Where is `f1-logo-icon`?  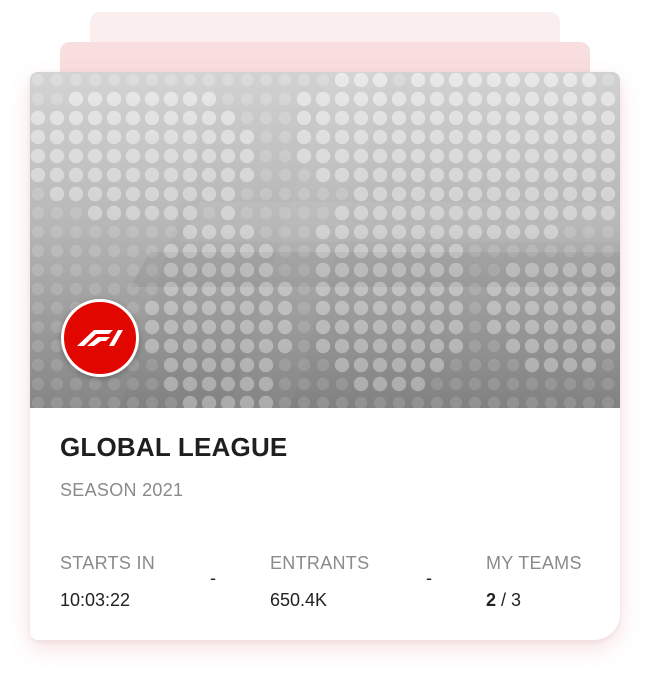
f1-logo-icon is located at coordinates (100, 338).